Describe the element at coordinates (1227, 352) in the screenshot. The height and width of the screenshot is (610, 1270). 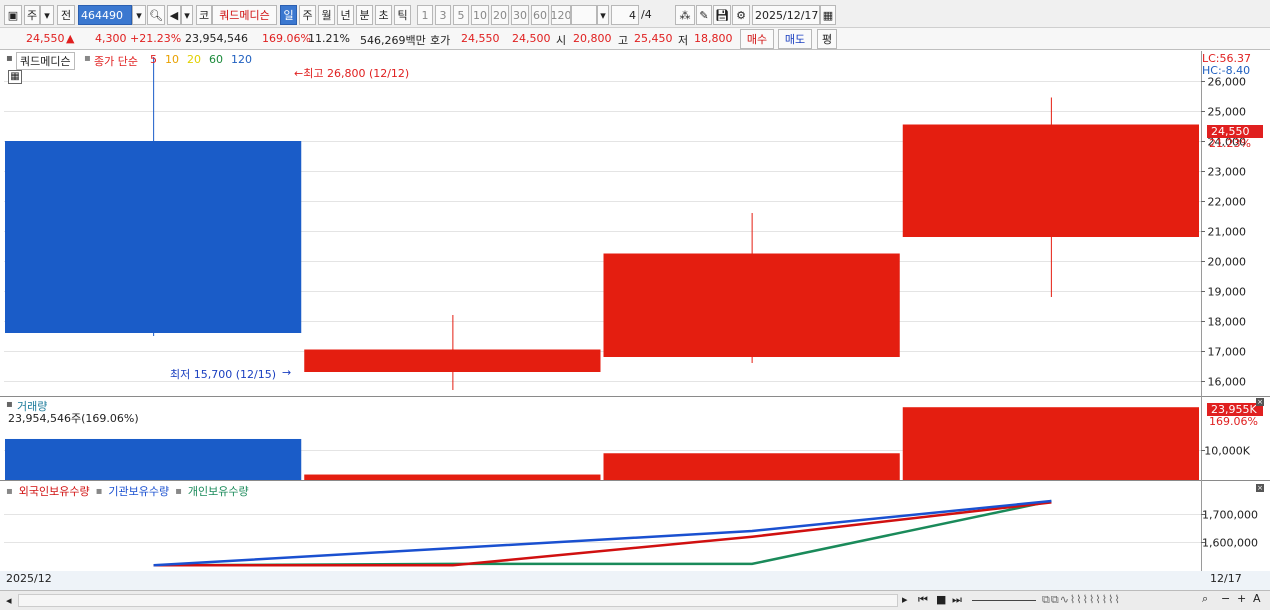
I see `price-tick-label: 17,000` at that location.